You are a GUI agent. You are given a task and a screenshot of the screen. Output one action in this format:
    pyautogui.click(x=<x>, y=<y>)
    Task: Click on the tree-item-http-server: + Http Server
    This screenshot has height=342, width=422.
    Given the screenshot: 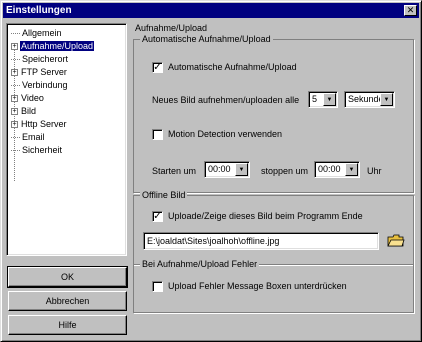 What is the action you would take?
    pyautogui.click(x=39, y=124)
    